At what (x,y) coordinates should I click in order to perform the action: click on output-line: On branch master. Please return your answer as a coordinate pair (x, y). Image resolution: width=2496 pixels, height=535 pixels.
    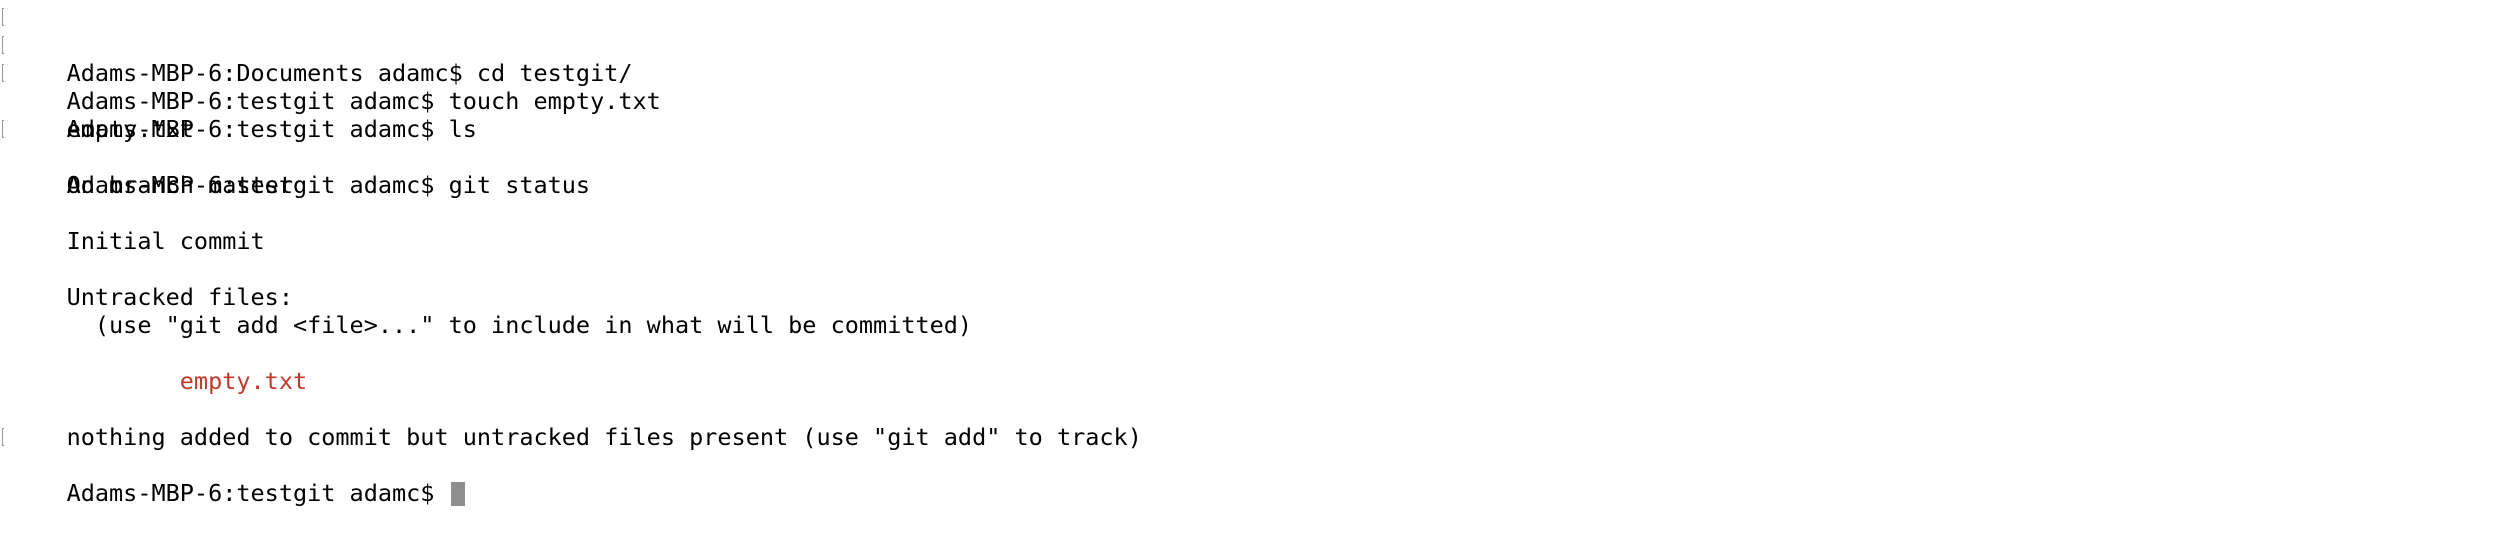
    Looking at the image, I should click on (1245, 171).